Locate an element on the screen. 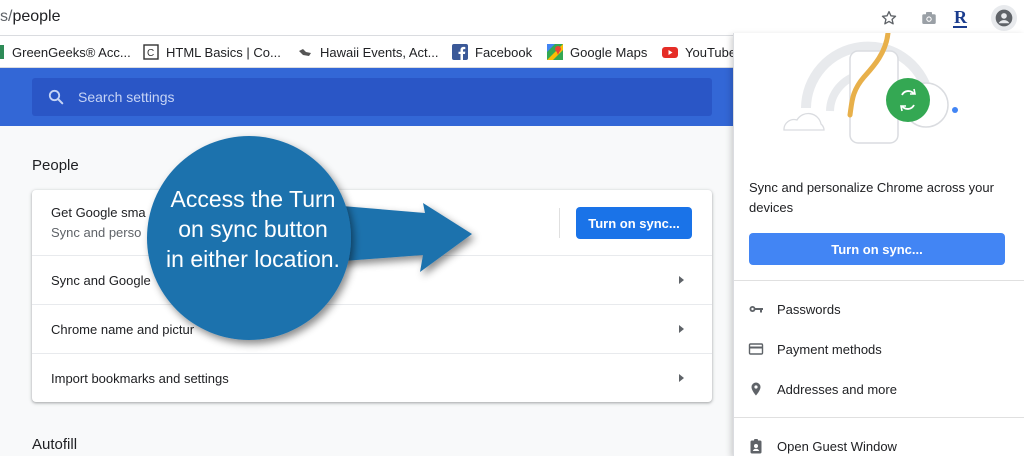 Image resolution: width=1024 pixels, height=456 pixels. codecademy-favicon: C is located at coordinates (151, 52).